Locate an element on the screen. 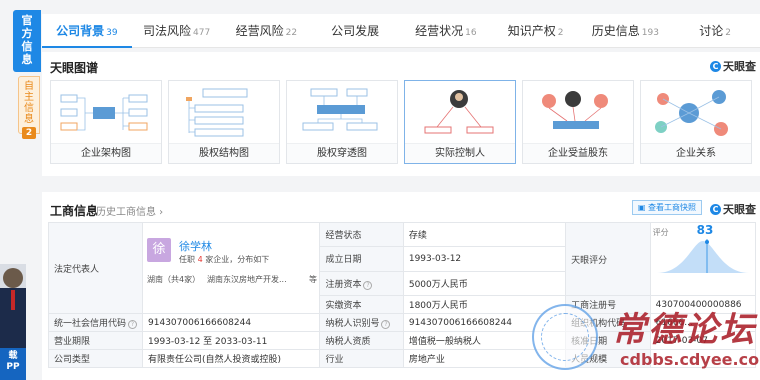 This screenshot has height=380, width=760. ad-person-head is located at coordinates (13, 278).